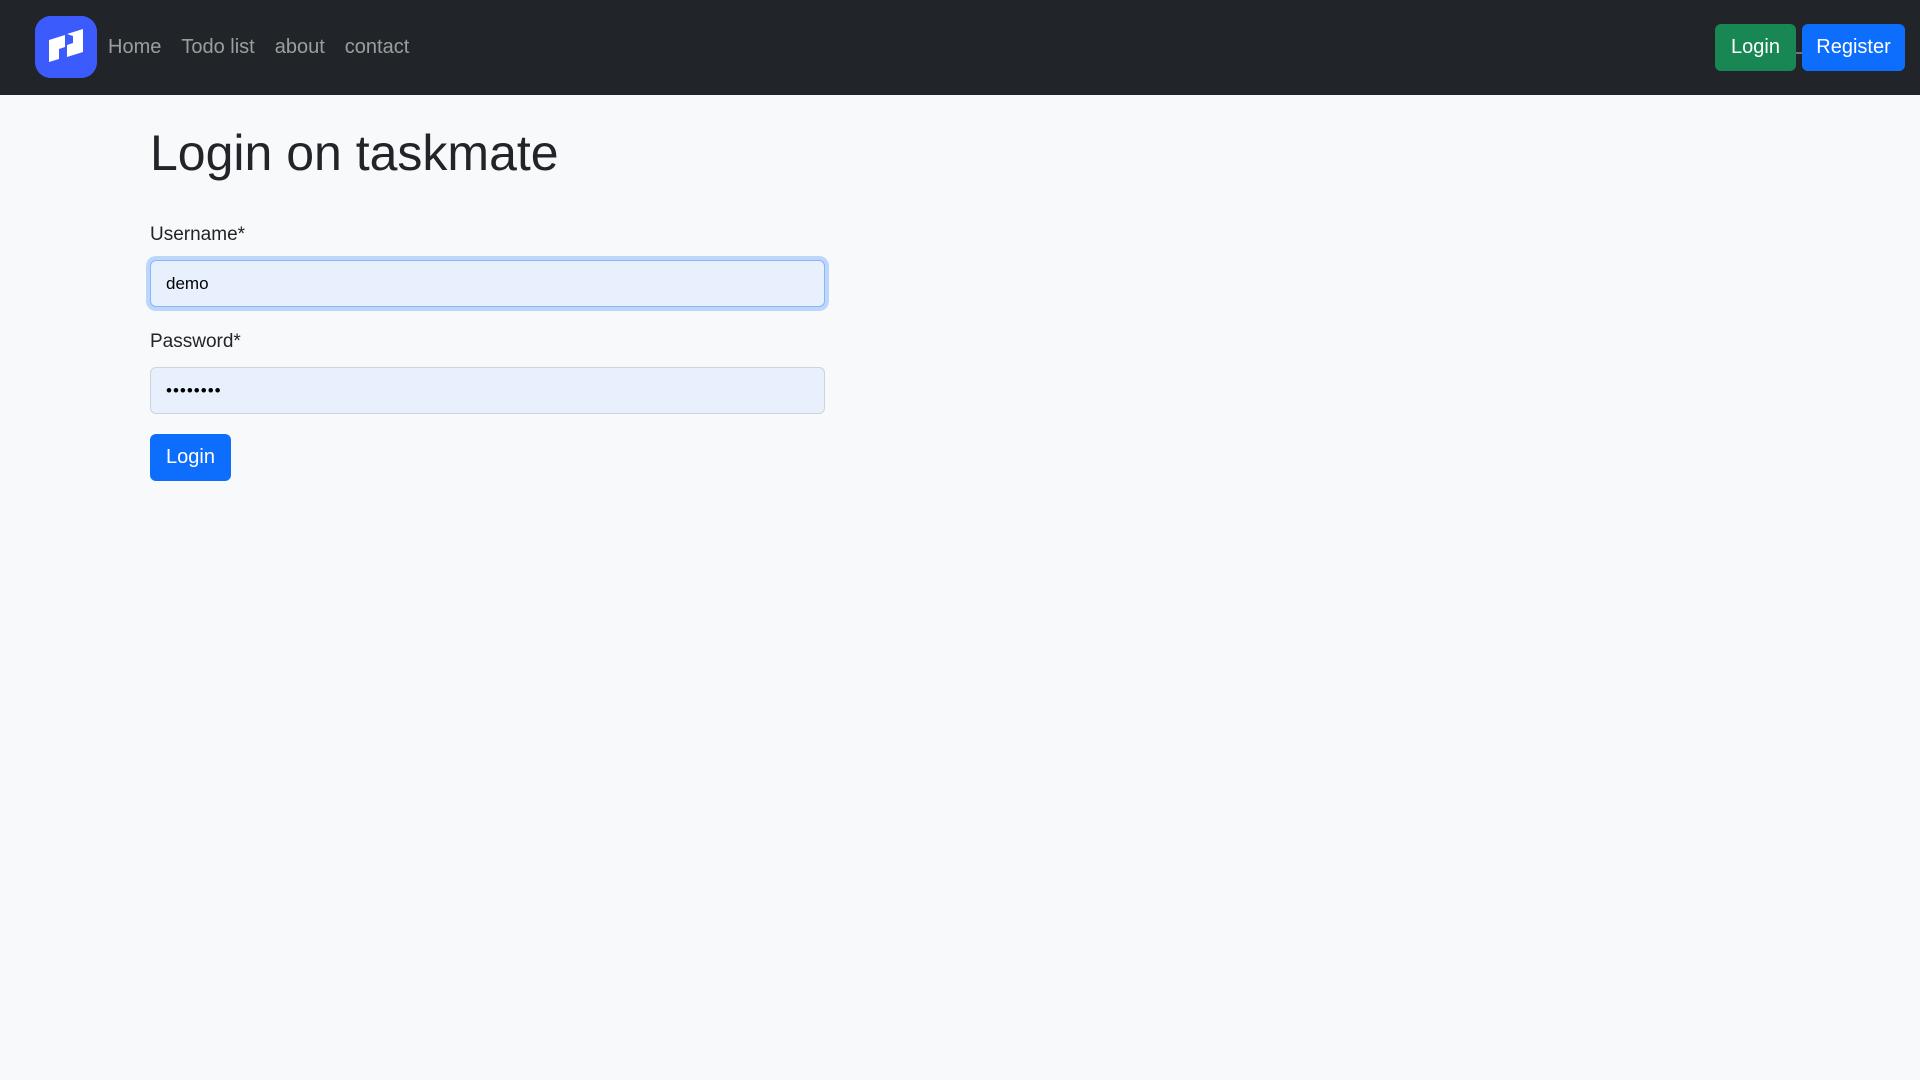 This screenshot has height=1080, width=1920. I want to click on password-label: Password*, so click(195, 341).